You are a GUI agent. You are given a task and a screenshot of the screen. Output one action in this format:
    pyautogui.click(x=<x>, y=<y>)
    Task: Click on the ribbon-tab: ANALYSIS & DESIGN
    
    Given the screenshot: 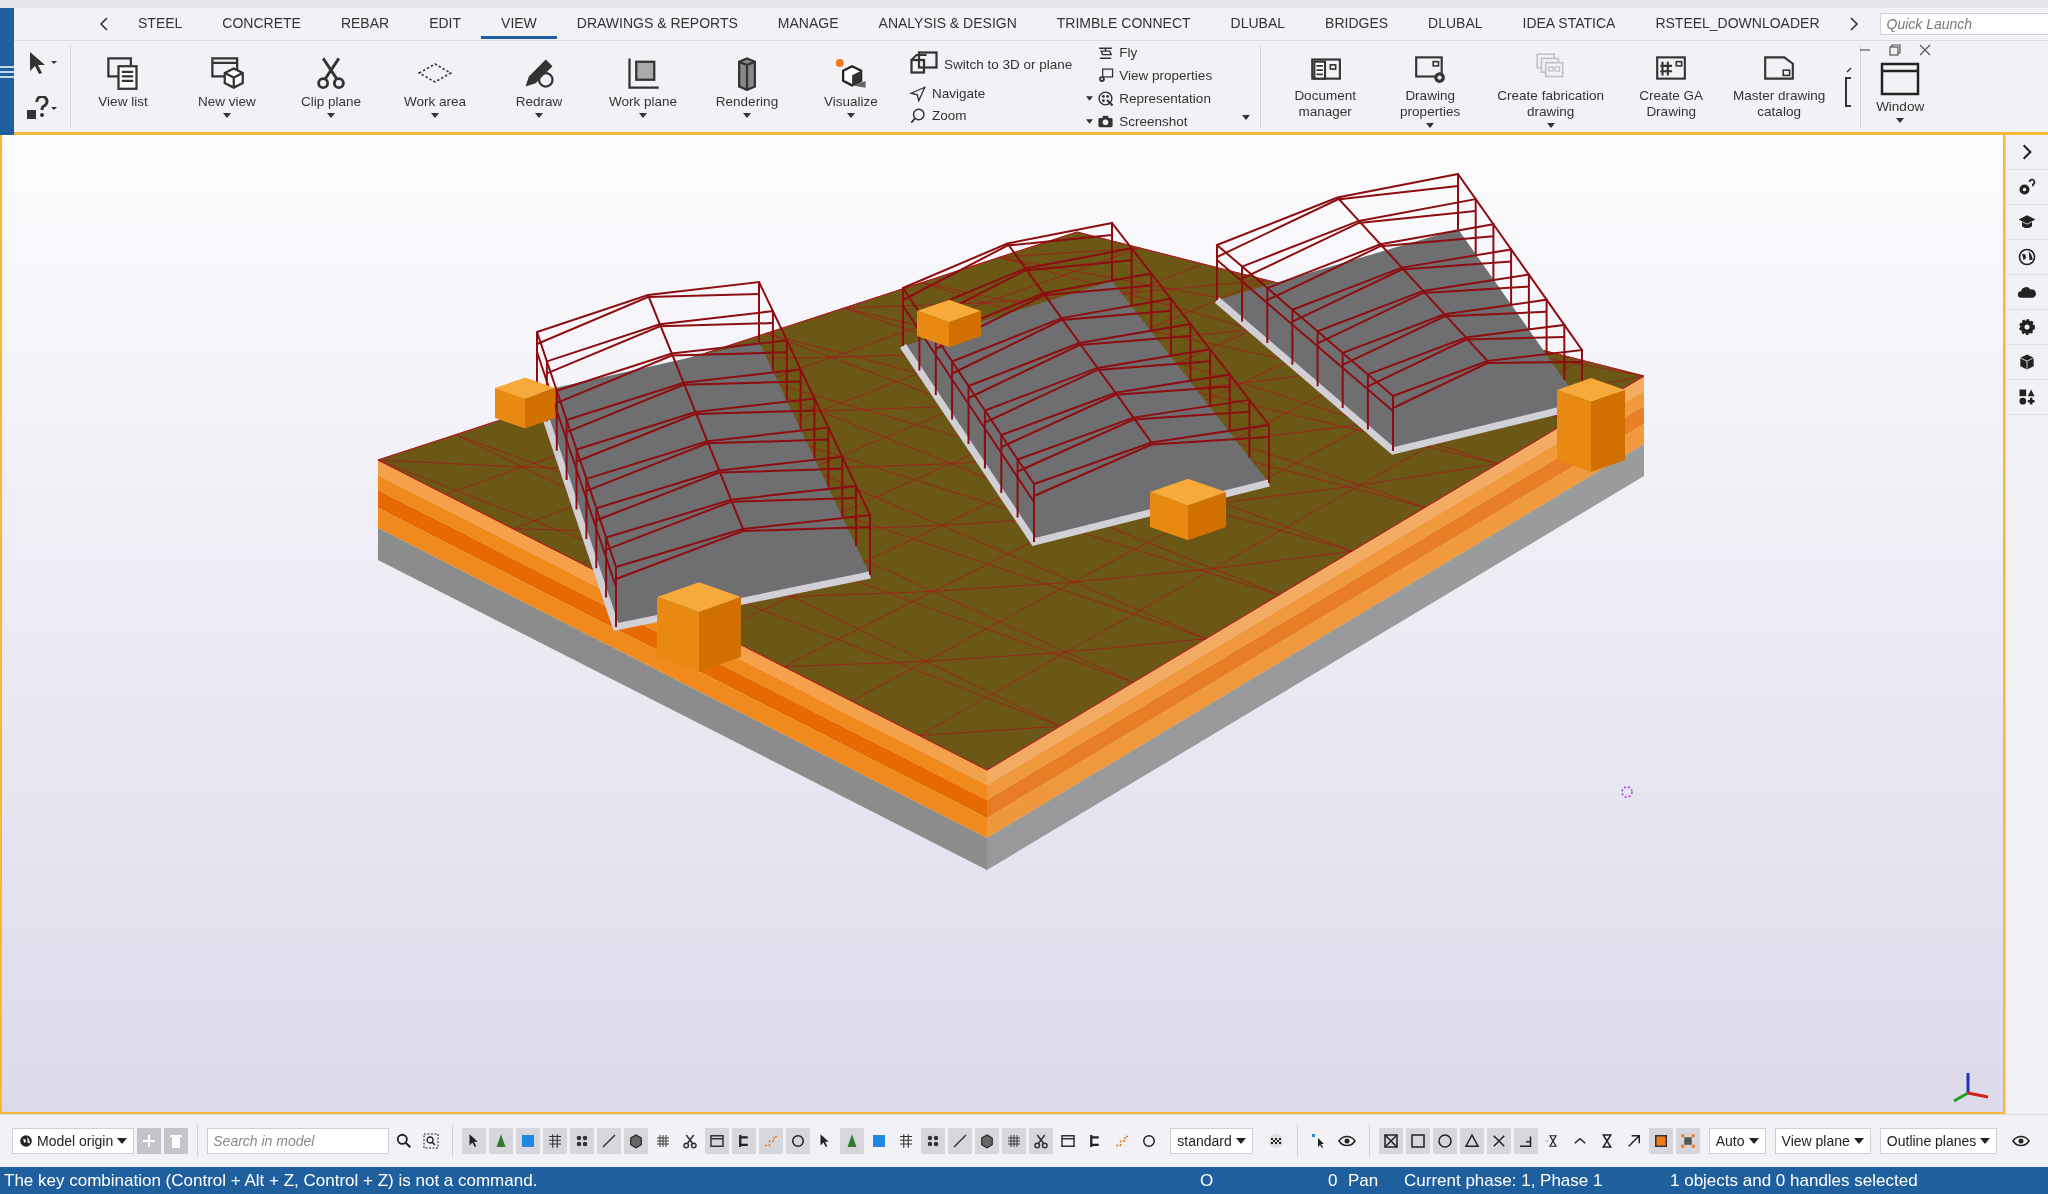 What is the action you would take?
    pyautogui.click(x=947, y=24)
    